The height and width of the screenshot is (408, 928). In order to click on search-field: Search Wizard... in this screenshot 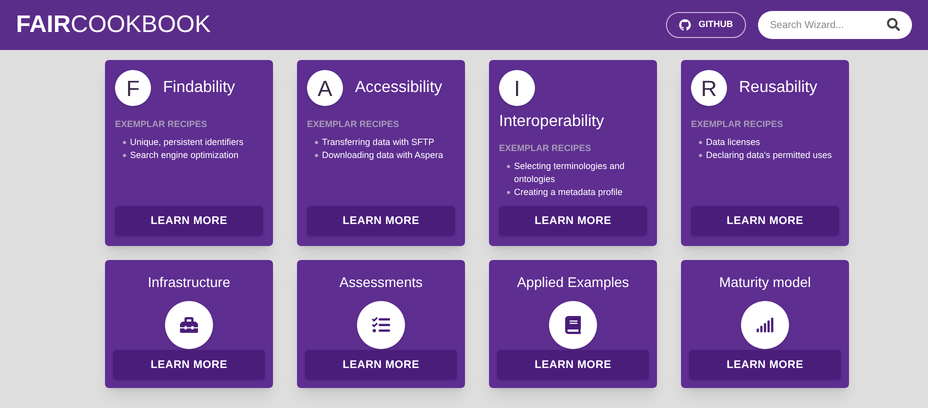, I will do `click(835, 25)`.